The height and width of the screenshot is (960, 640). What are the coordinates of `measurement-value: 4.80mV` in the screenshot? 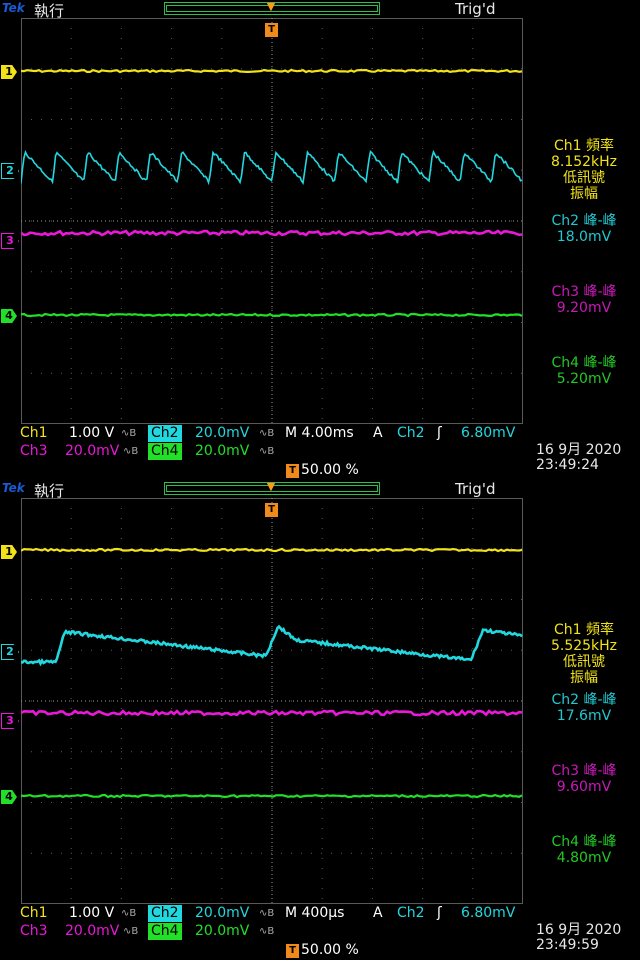 It's located at (584, 858).